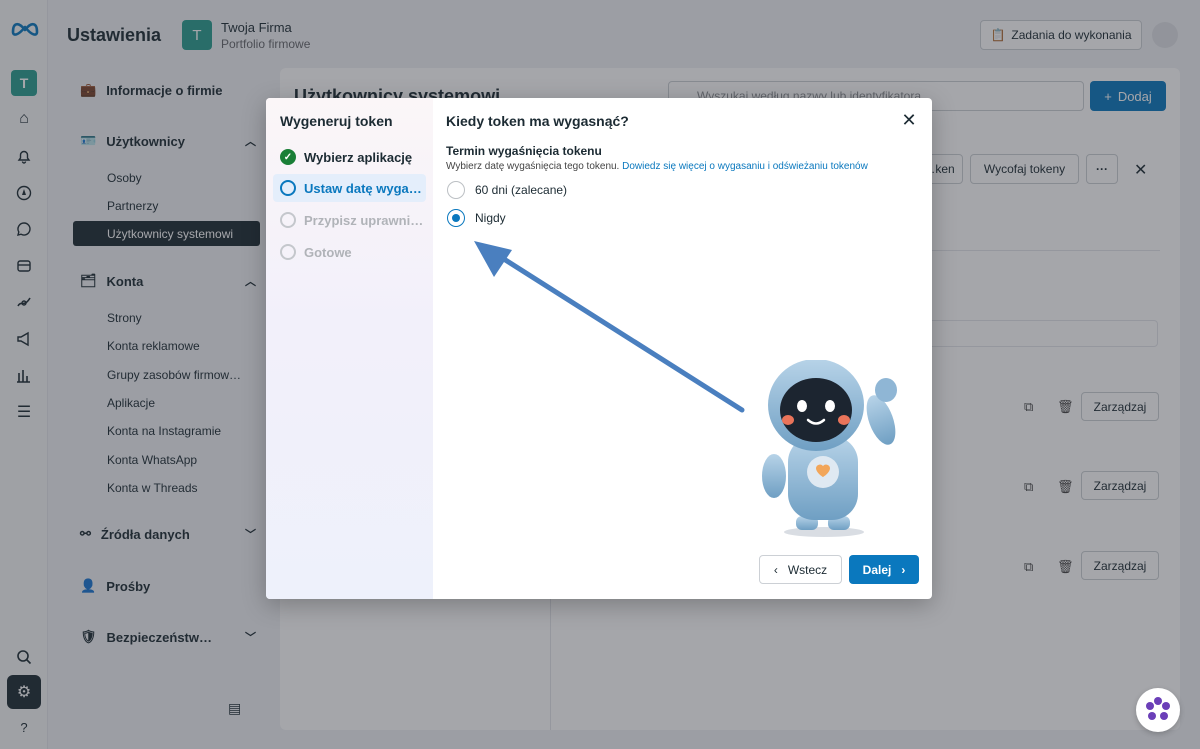  Describe the element at coordinates (537, 121) in the screenshot. I see `modal-question: Kiedy token ma wygasnąć?` at that location.